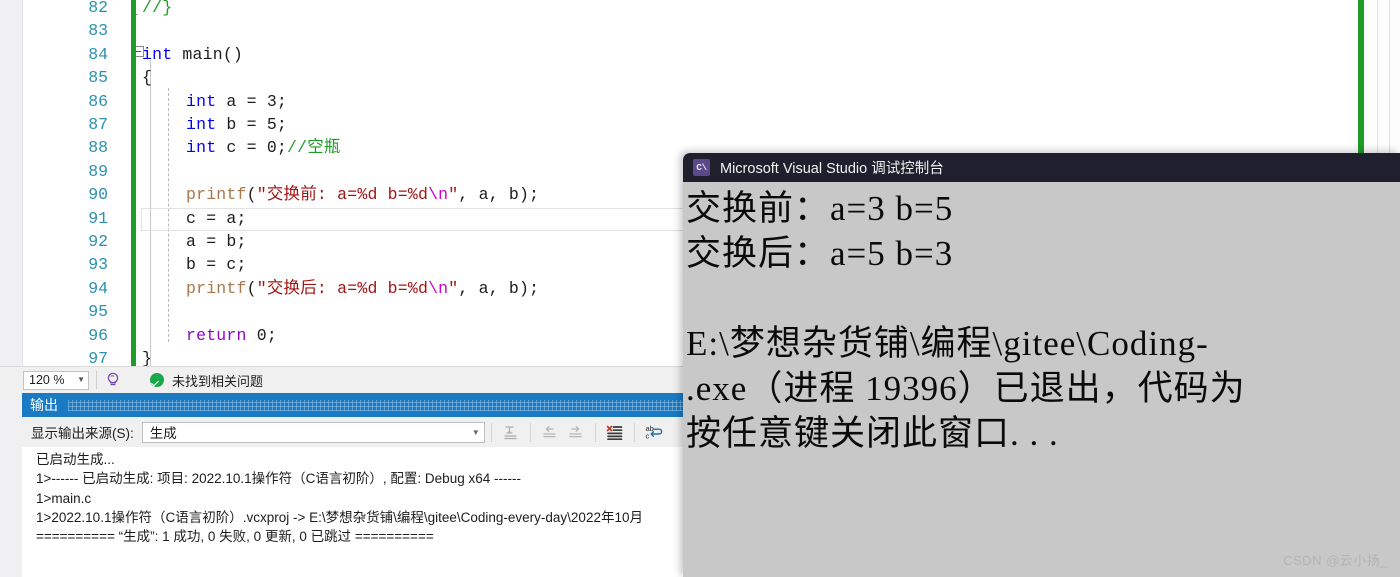  I want to click on console-line: 按任意键关闭此窗口. . ., so click(872, 433).